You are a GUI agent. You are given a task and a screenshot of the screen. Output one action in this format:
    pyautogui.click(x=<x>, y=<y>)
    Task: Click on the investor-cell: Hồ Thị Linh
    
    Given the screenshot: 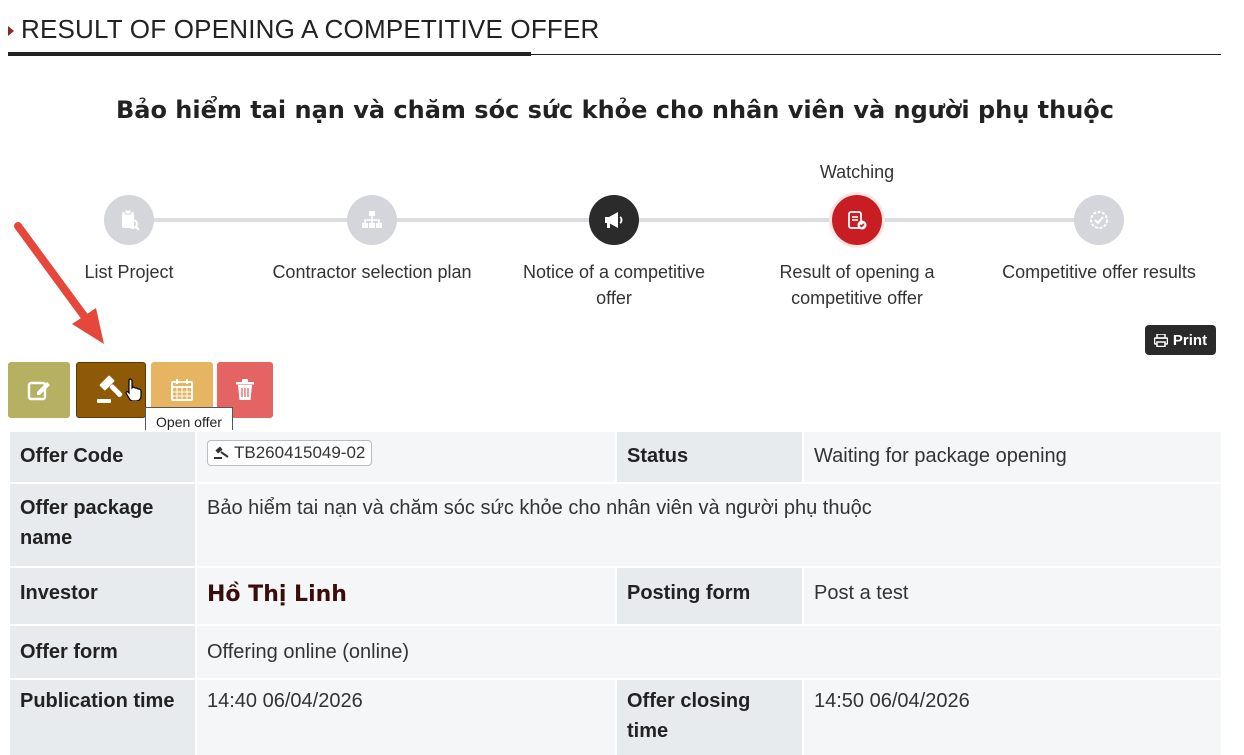 What is the action you would take?
    pyautogui.click(x=406, y=596)
    